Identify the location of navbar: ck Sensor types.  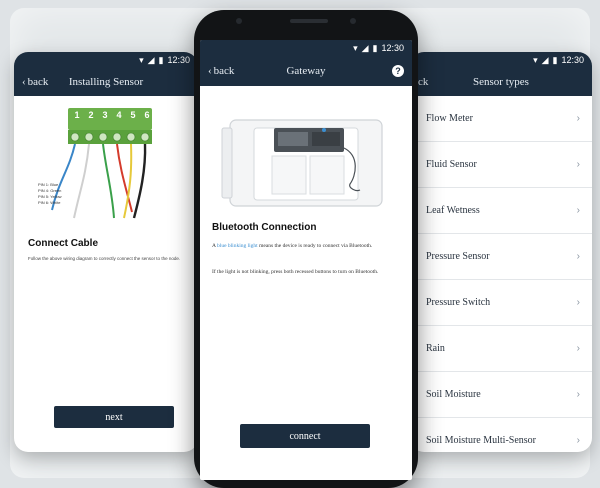
(501, 82).